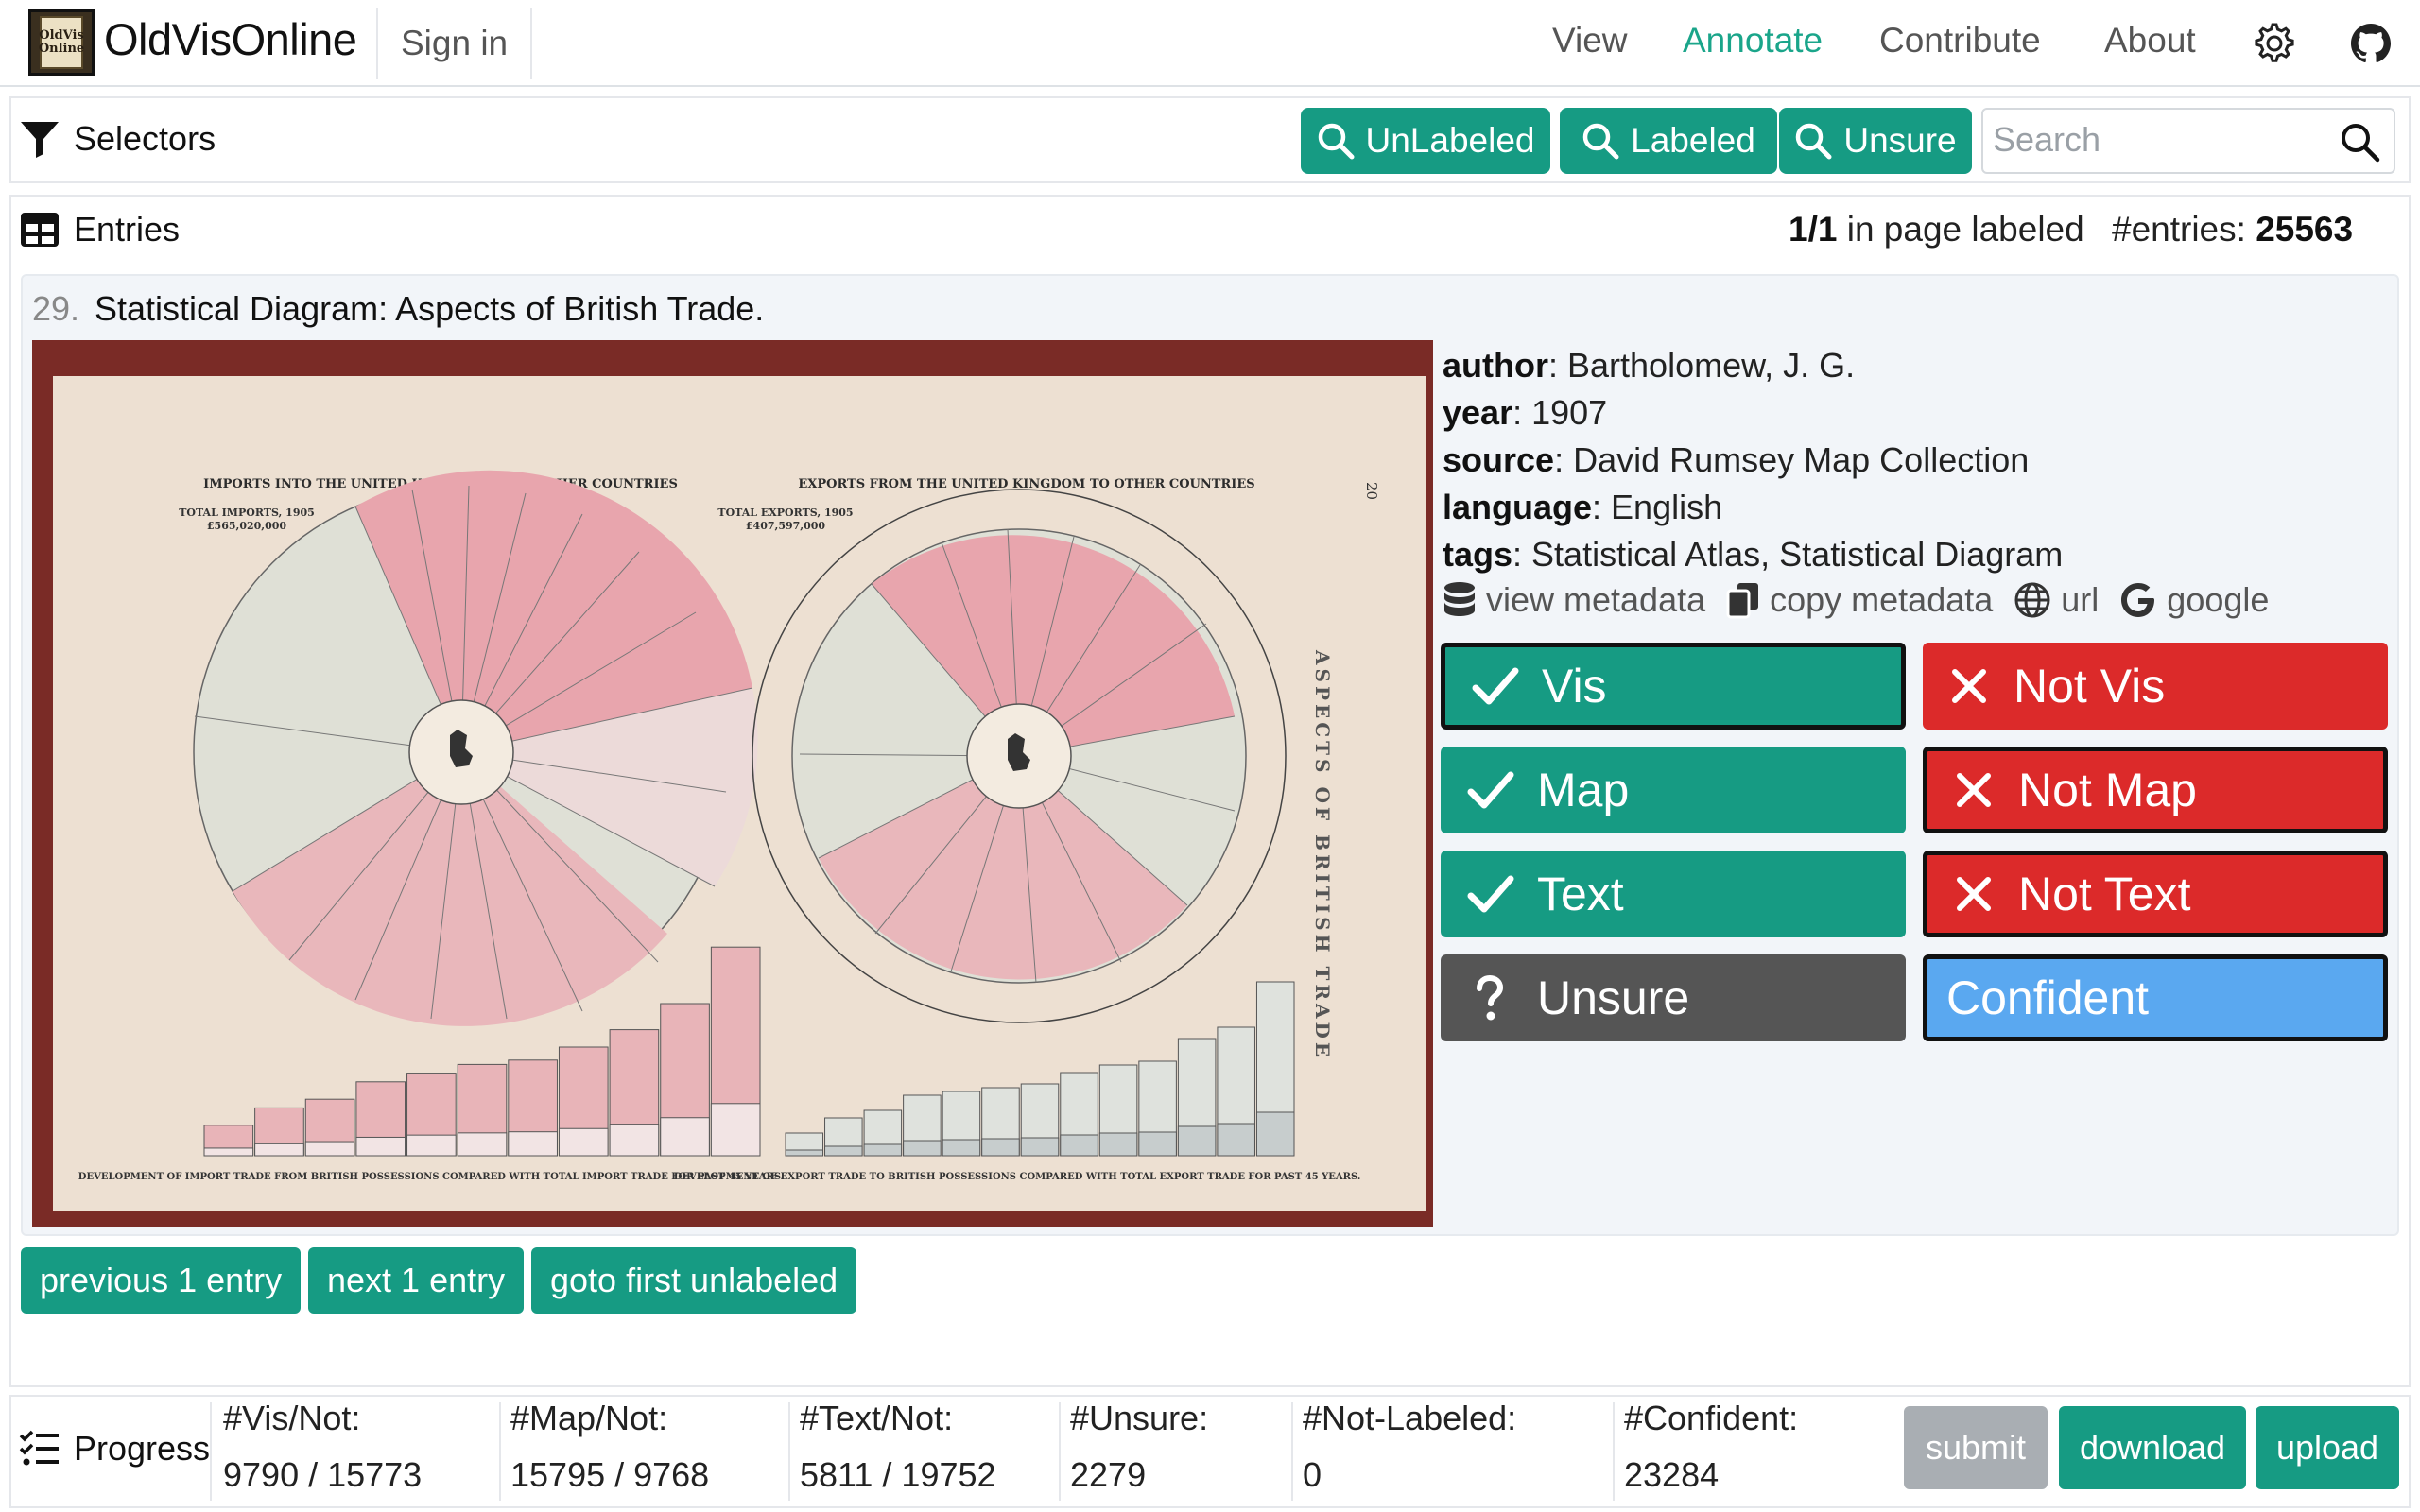 The height and width of the screenshot is (1512, 2420). What do you see at coordinates (1900, 140) in the screenshot?
I see `filter-unsure-label: Unsure` at bounding box center [1900, 140].